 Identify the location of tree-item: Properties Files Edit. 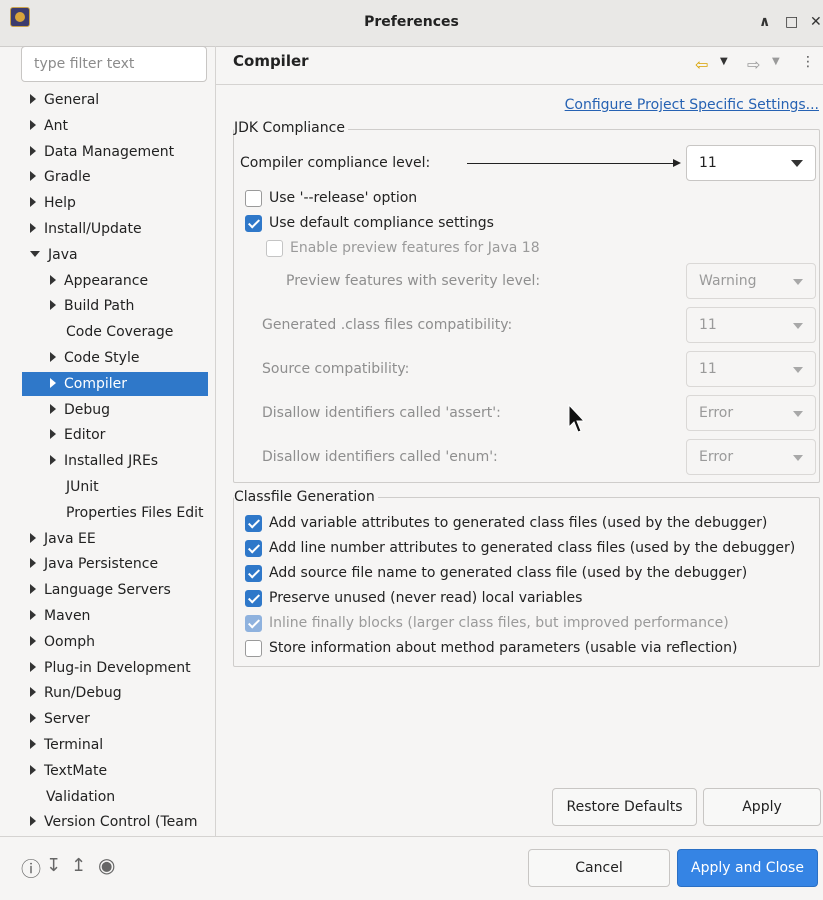
(126, 513).